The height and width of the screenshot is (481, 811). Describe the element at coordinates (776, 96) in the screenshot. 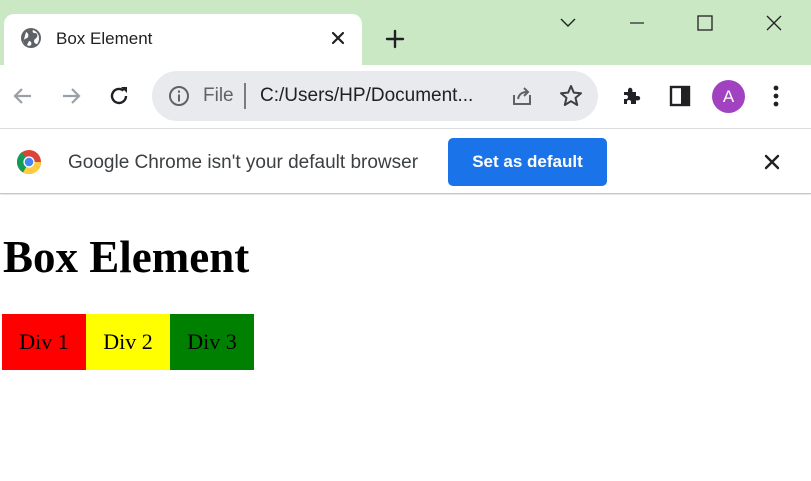

I see `menu-kebab-icon` at that location.